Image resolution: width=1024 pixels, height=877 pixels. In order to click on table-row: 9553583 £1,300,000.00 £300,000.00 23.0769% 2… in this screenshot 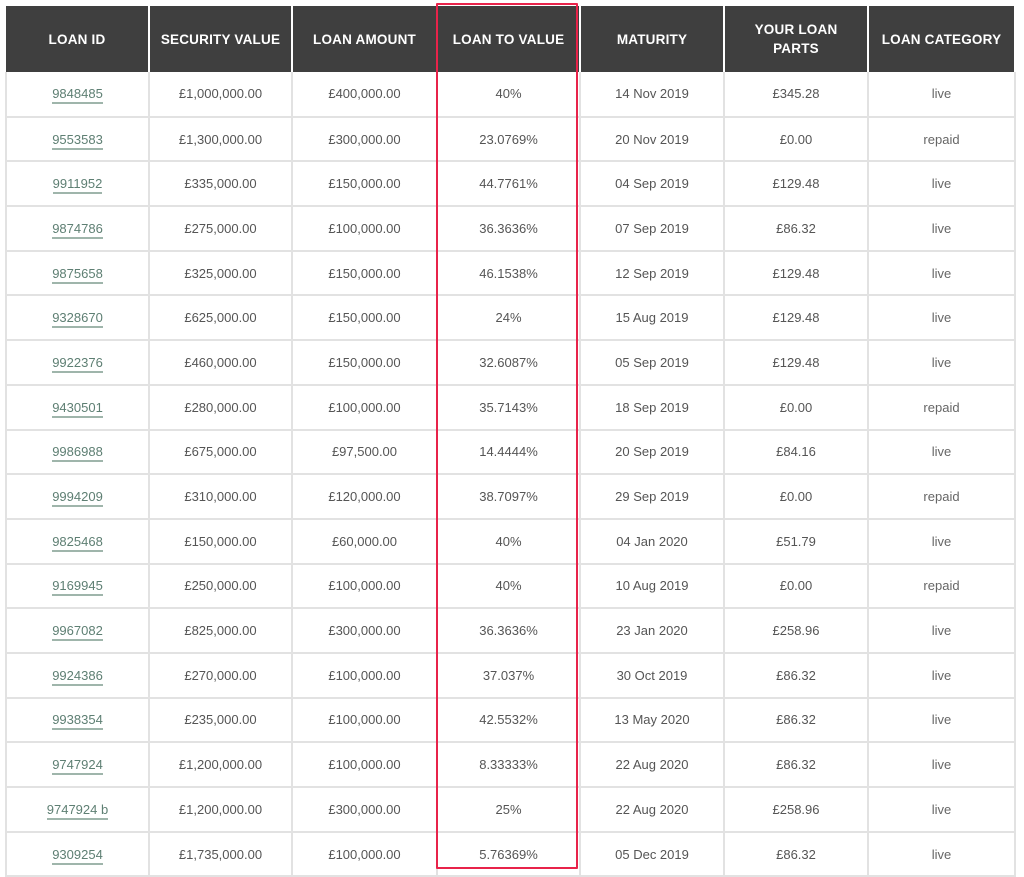, I will do `click(510, 139)`.